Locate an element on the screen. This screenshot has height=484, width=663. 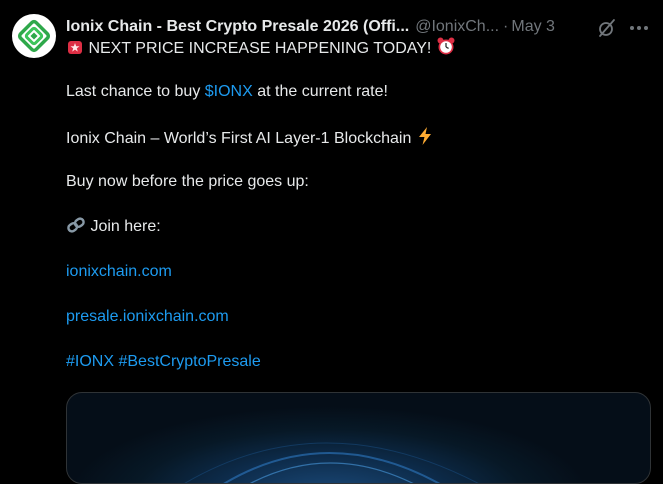
ionixchain-link: ionixchain.com is located at coordinates (119, 271).